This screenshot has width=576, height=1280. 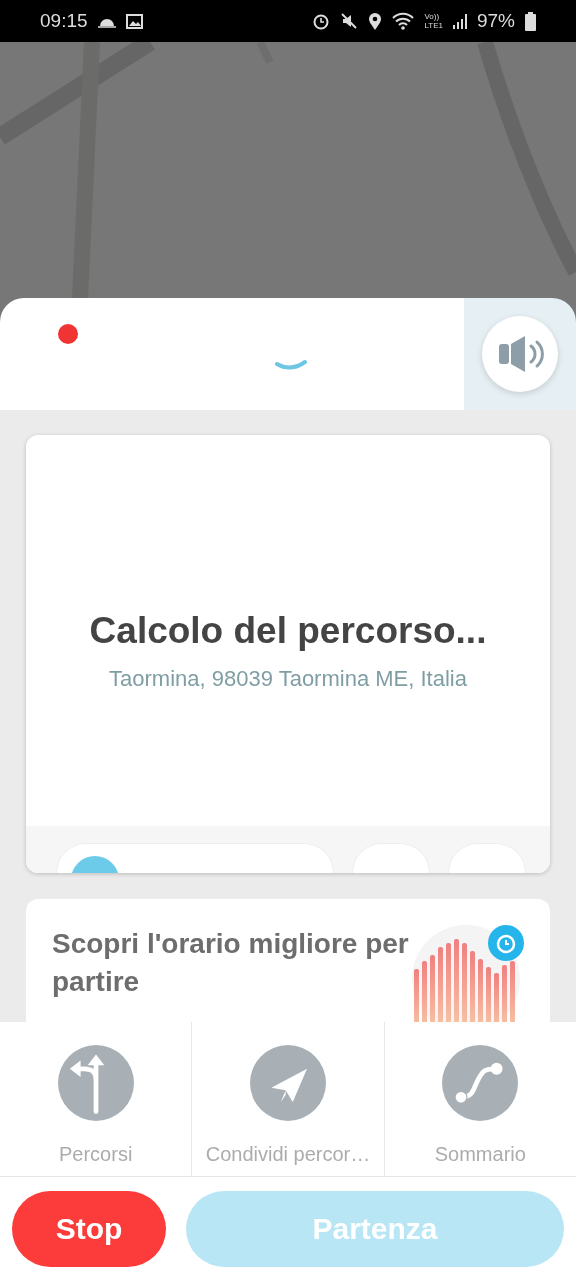 What do you see at coordinates (480, 1154) in the screenshot?
I see `action-label: Sommario` at bounding box center [480, 1154].